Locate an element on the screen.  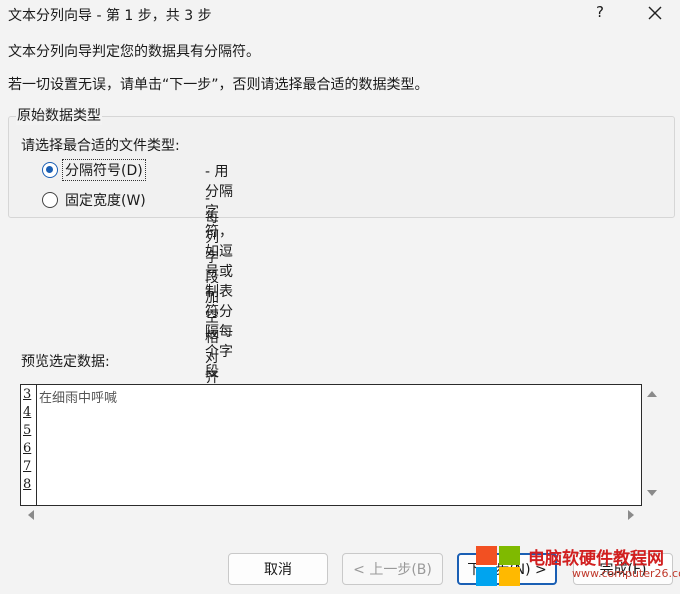
file-type-prompt: 请选择最合适的文件类型: is located at coordinates (100, 146).